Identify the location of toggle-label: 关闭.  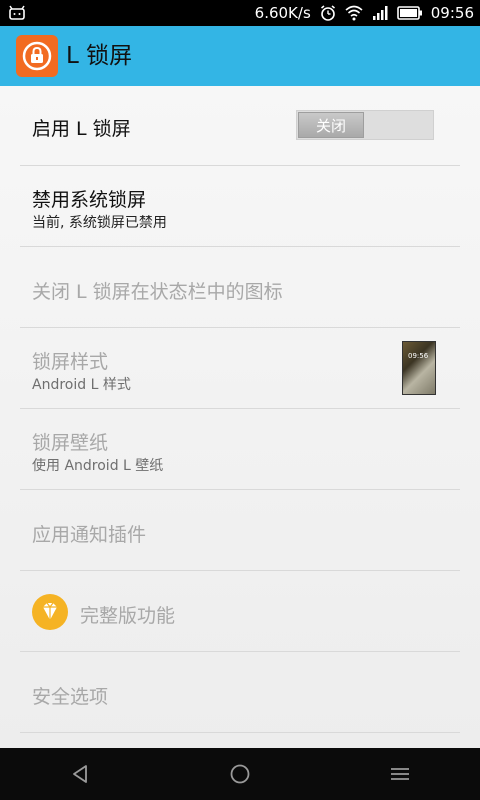
(331, 125).